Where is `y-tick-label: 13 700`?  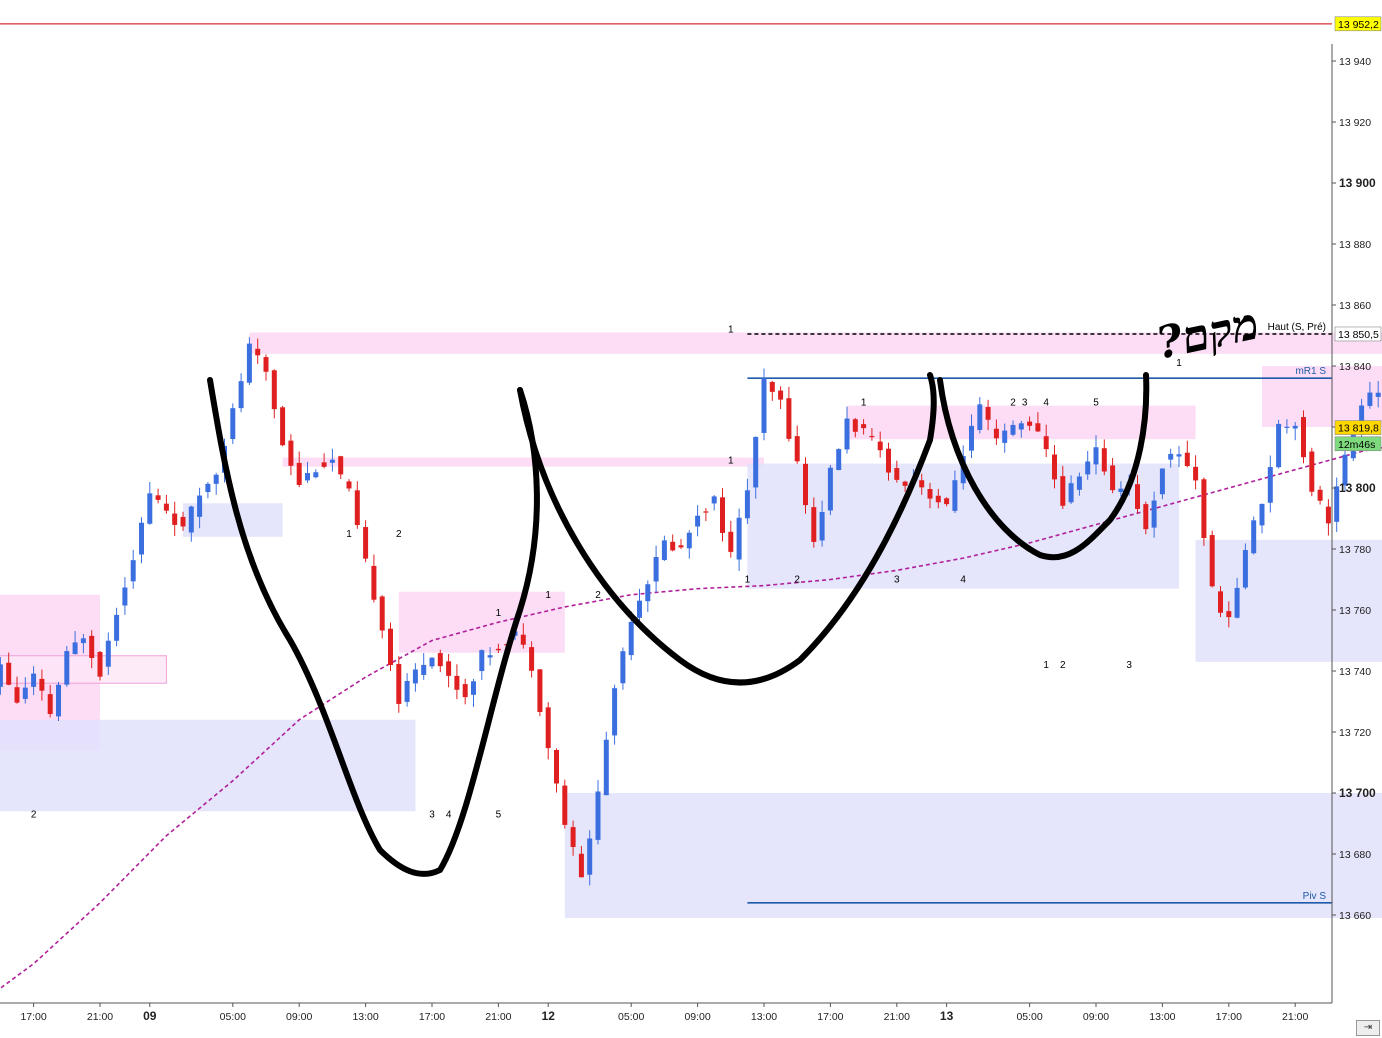
y-tick-label: 13 700 is located at coordinates (1357, 793).